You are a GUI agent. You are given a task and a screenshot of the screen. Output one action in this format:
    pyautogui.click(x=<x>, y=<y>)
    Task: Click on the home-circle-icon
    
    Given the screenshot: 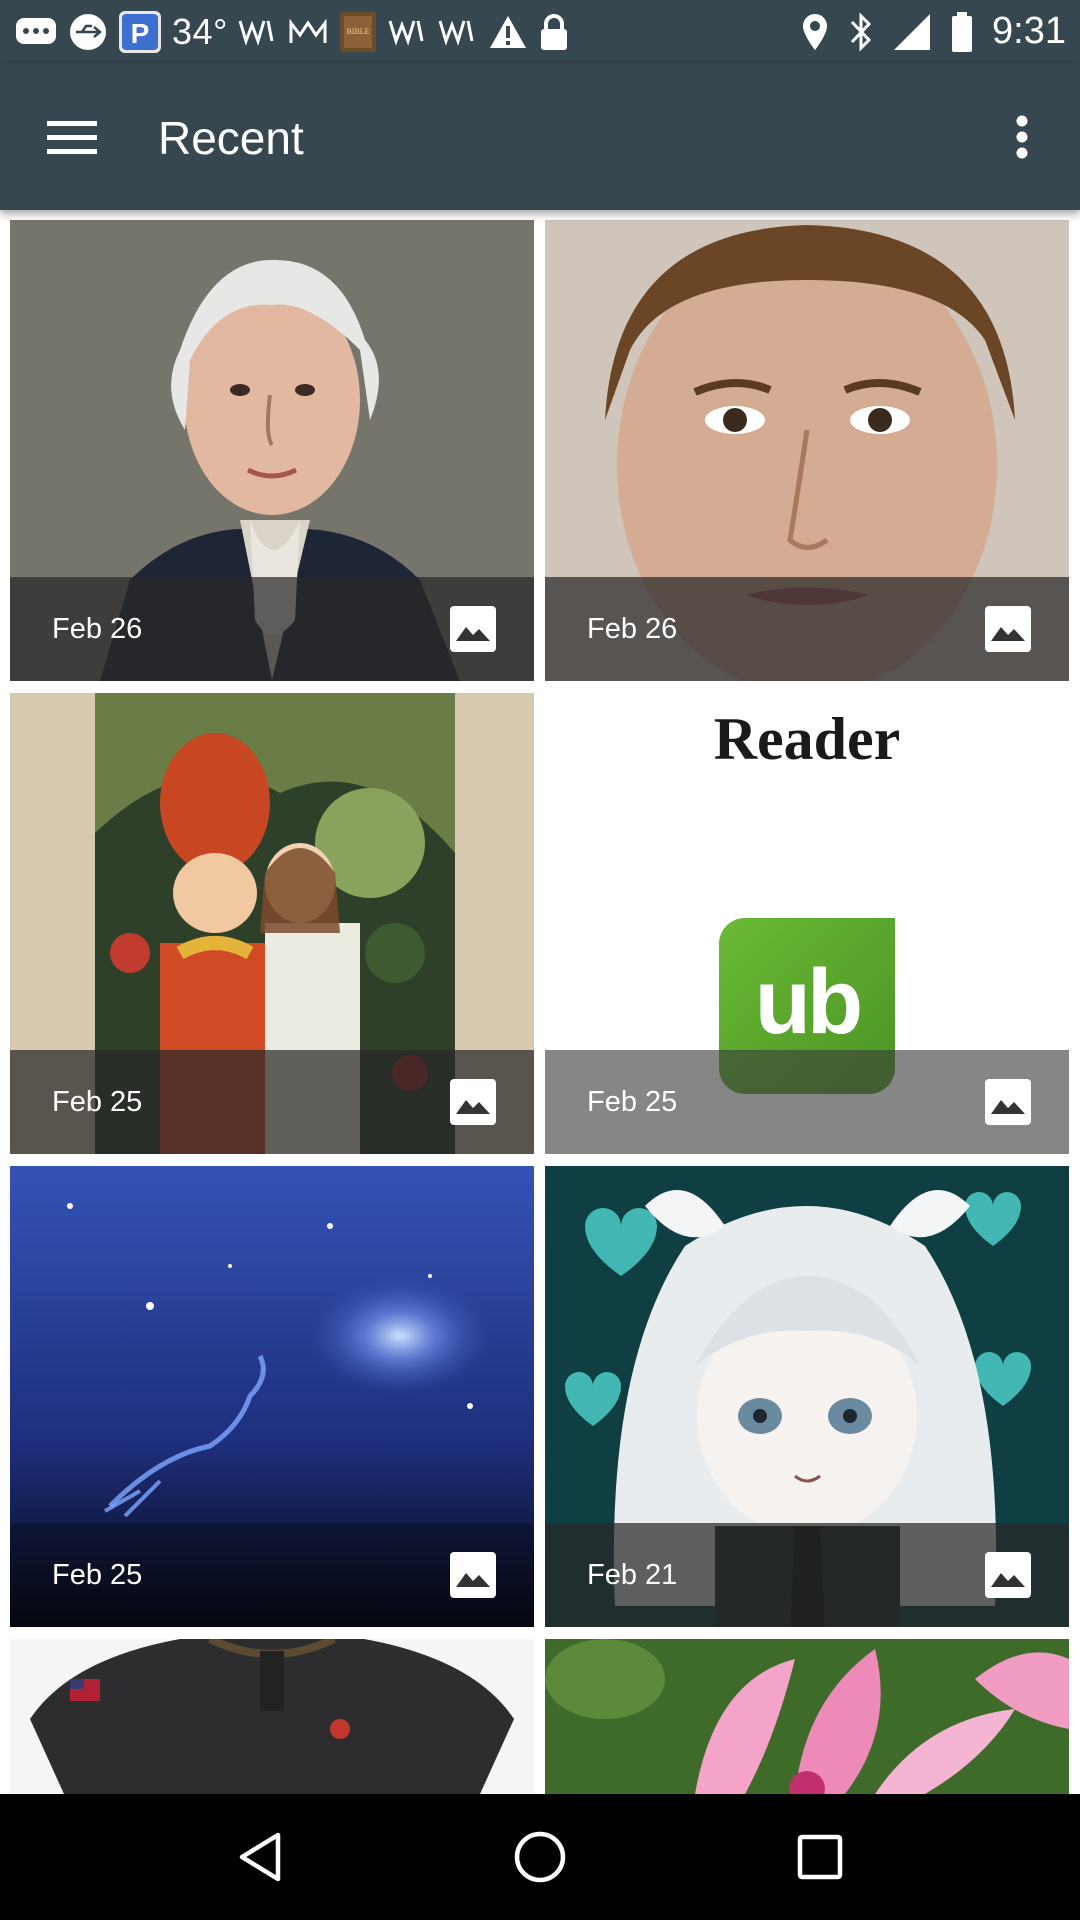 What is the action you would take?
    pyautogui.click(x=540, y=1857)
    